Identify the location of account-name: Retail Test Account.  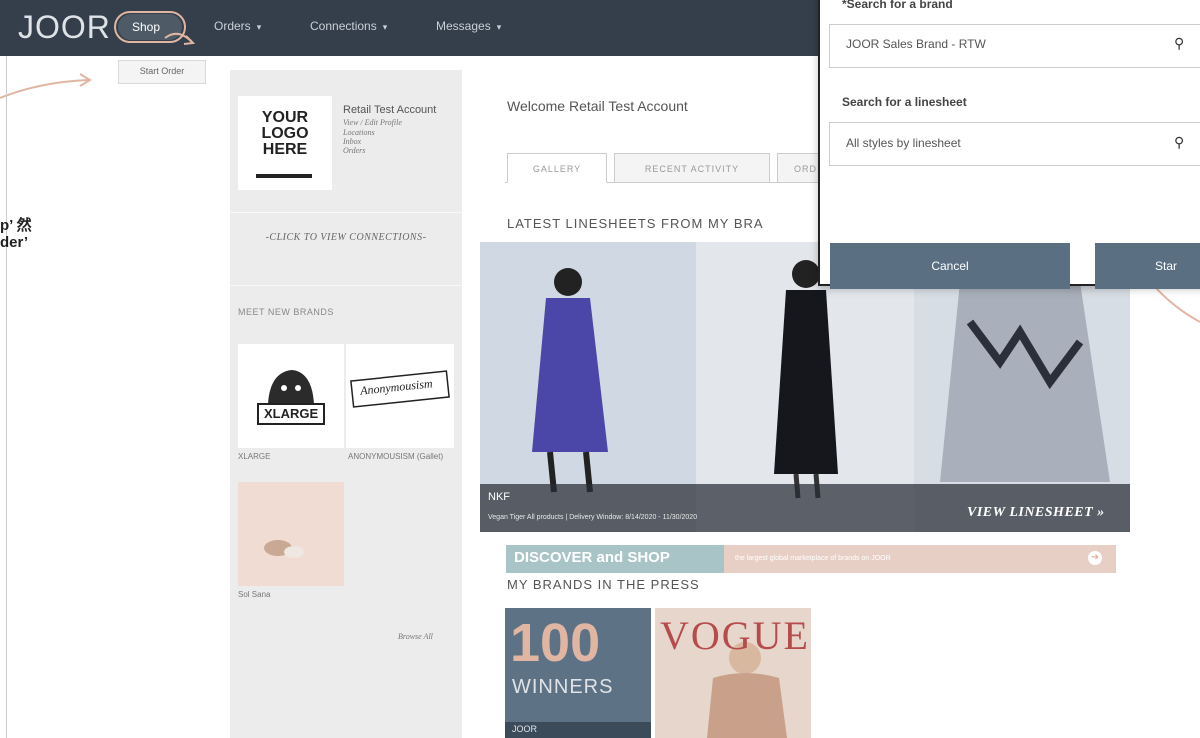
(390, 110).